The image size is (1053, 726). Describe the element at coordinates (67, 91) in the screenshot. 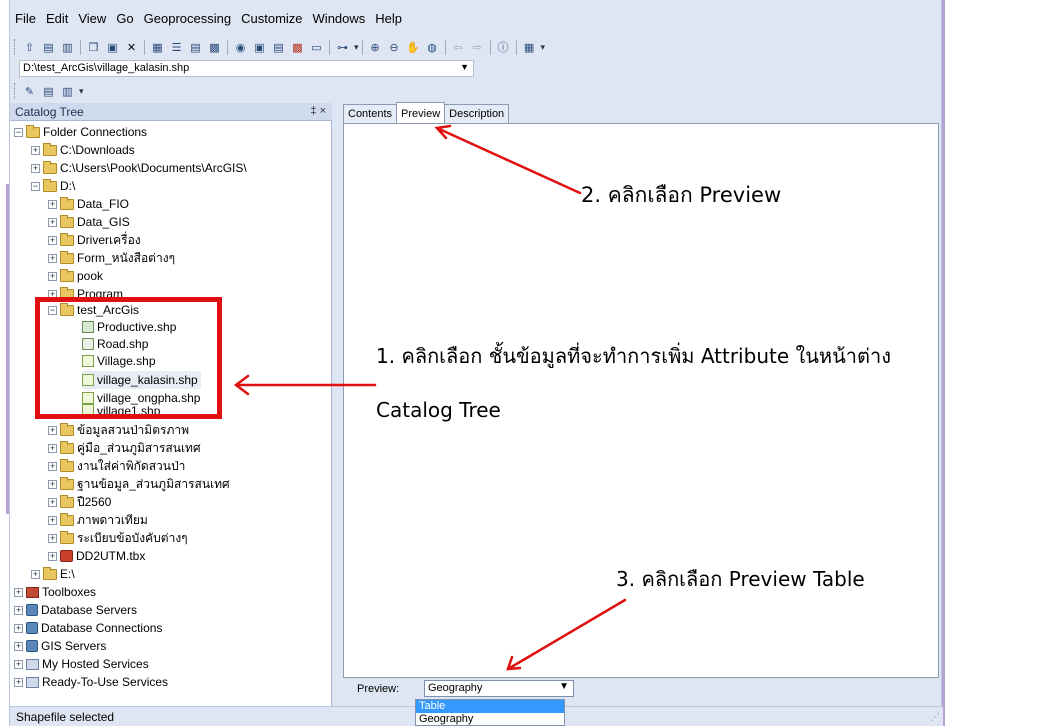

I see `import-metadata-icon: ▥` at that location.